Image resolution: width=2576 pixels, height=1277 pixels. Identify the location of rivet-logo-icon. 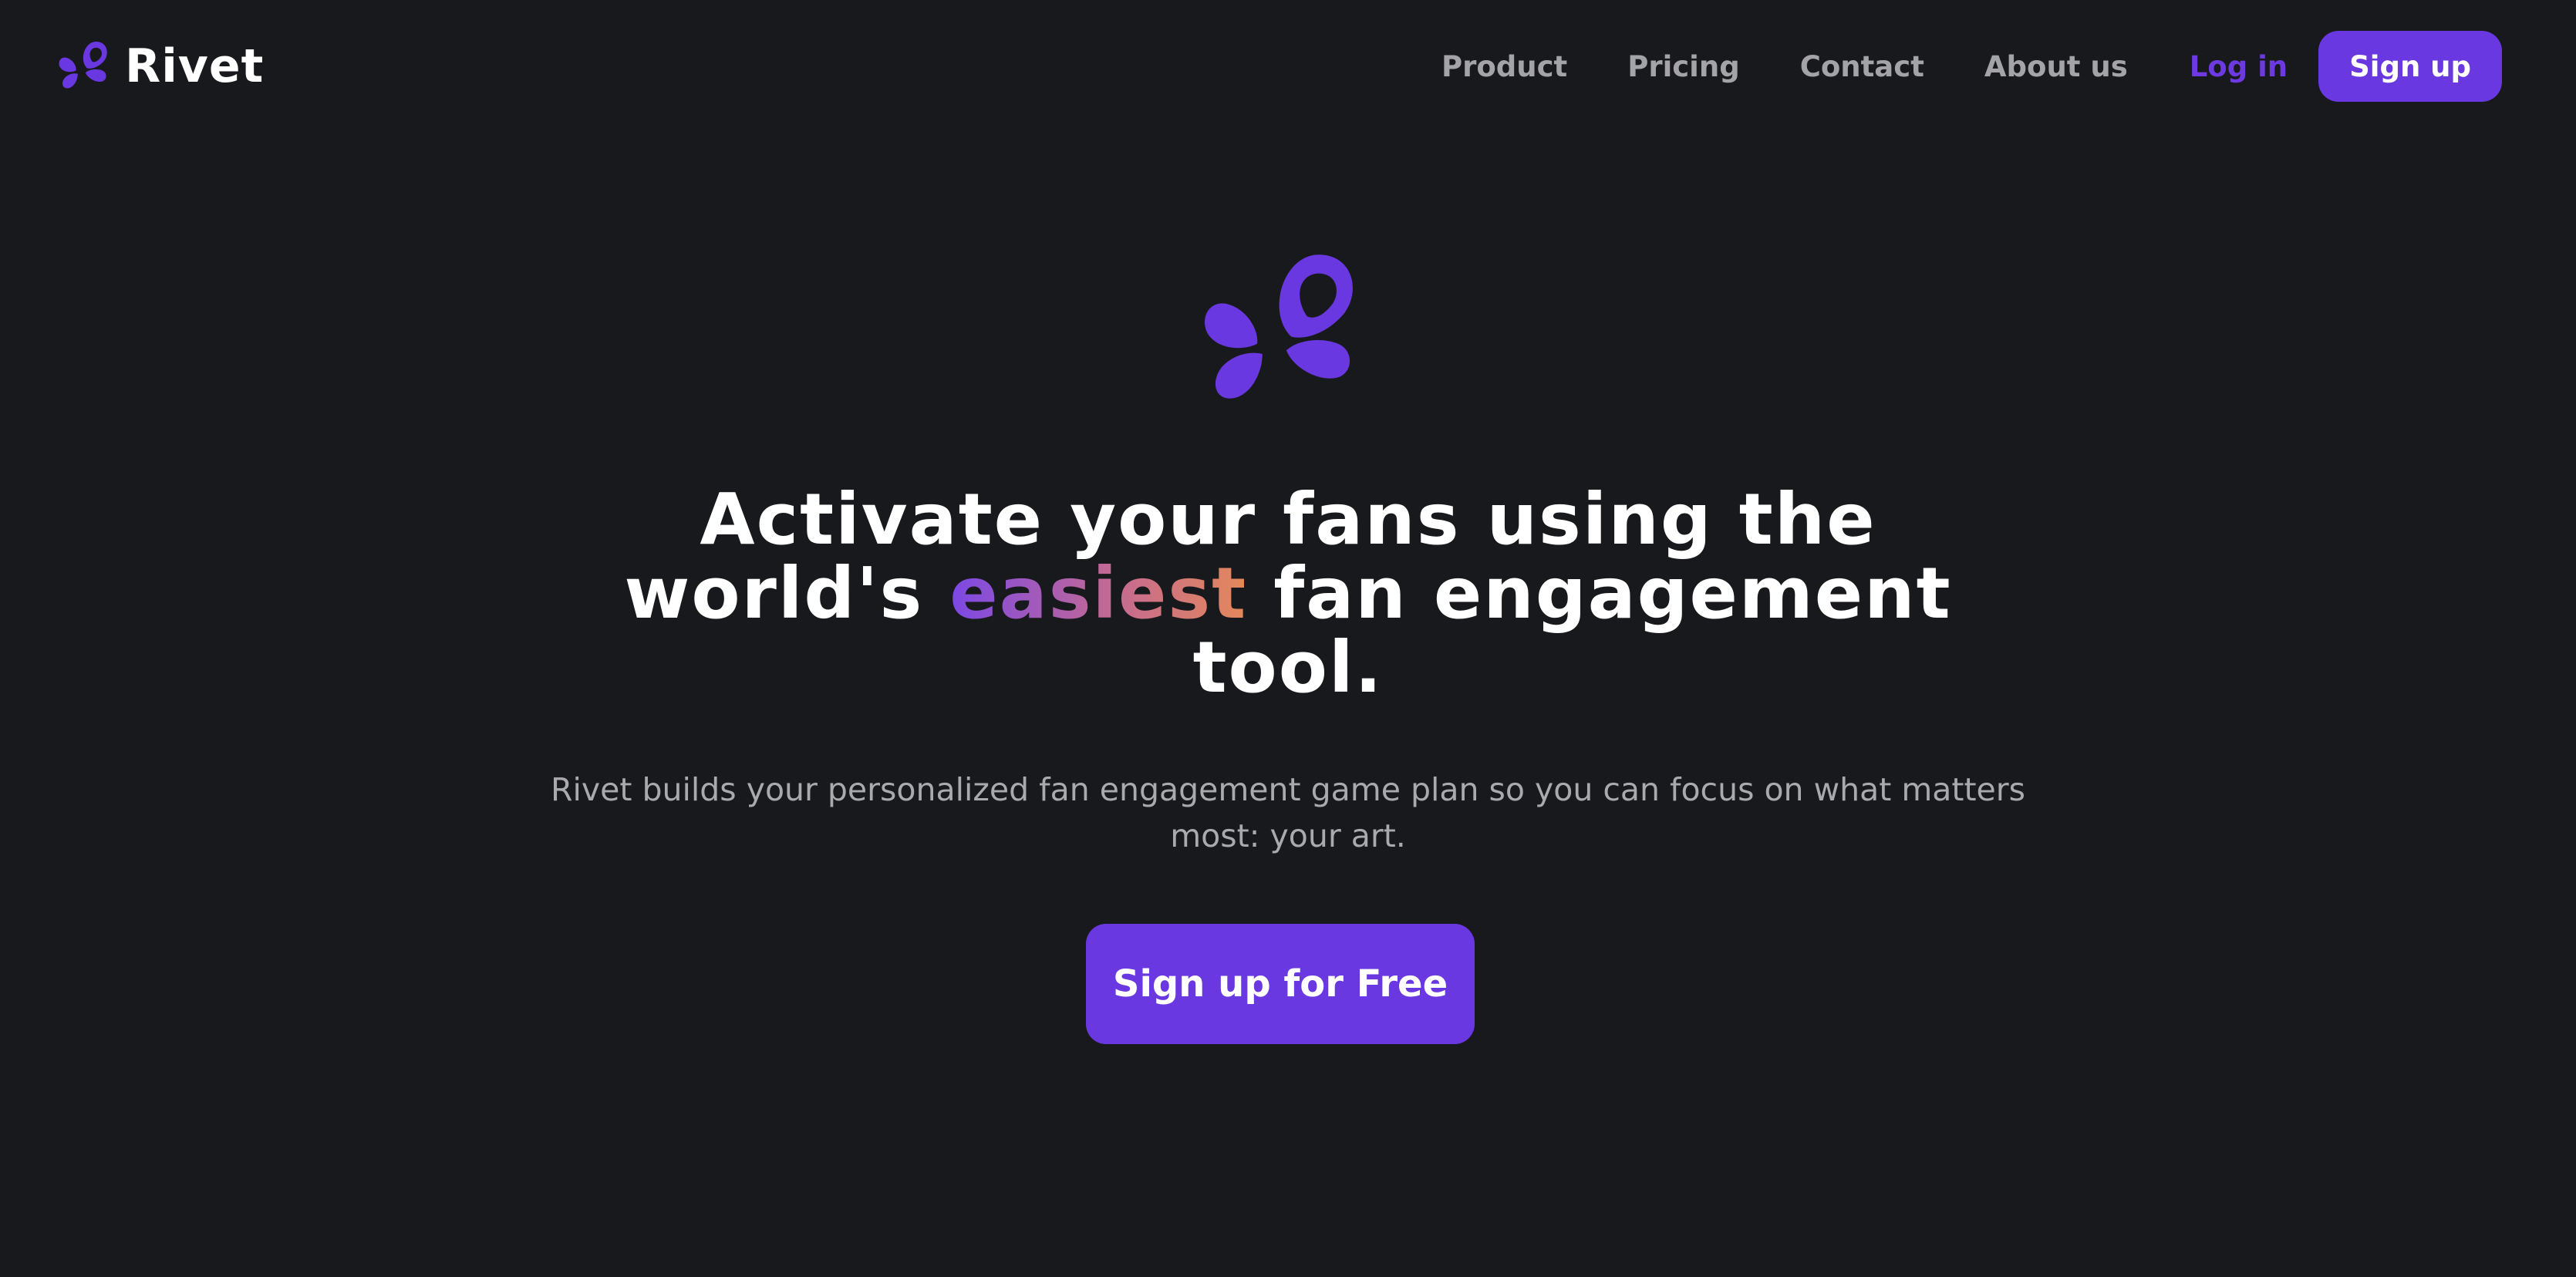
(83, 65).